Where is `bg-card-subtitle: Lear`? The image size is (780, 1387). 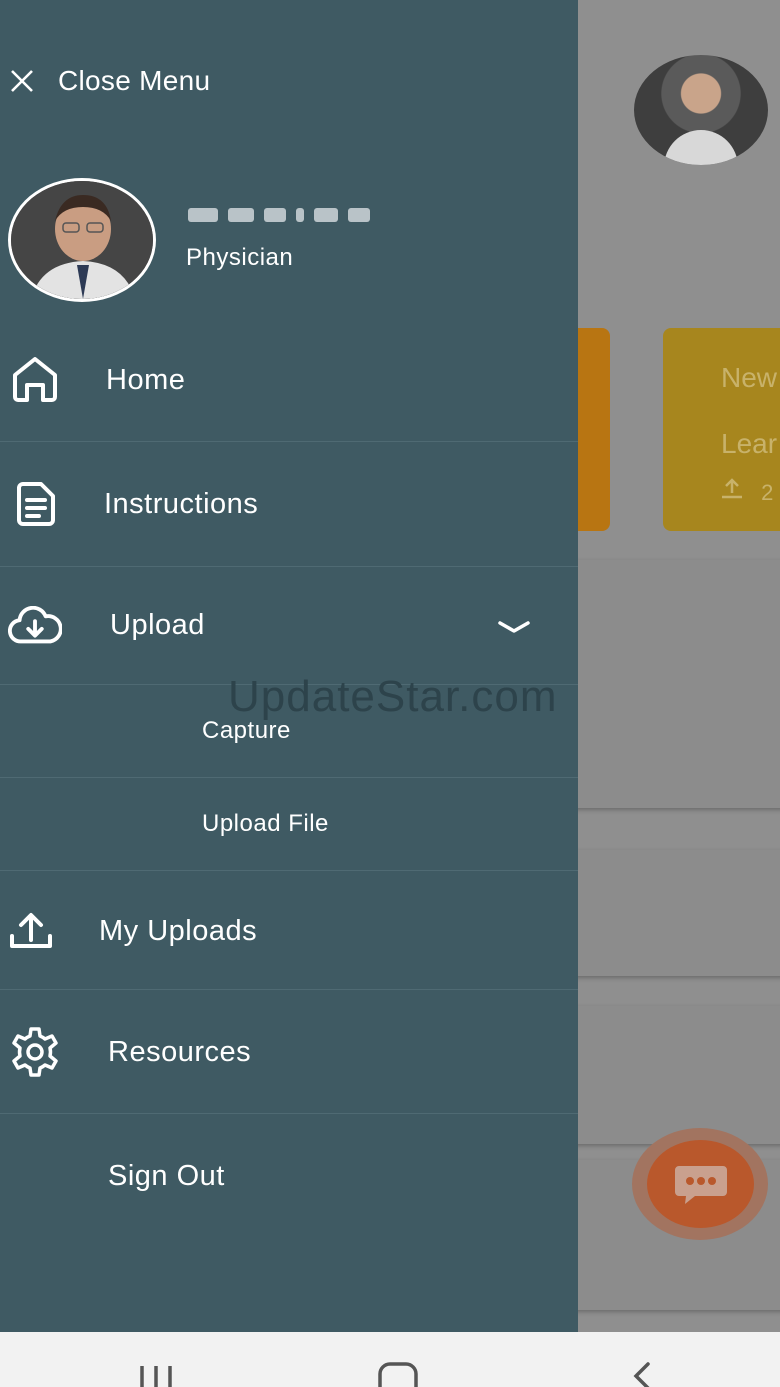
bg-card-subtitle: Lear is located at coordinates (749, 443).